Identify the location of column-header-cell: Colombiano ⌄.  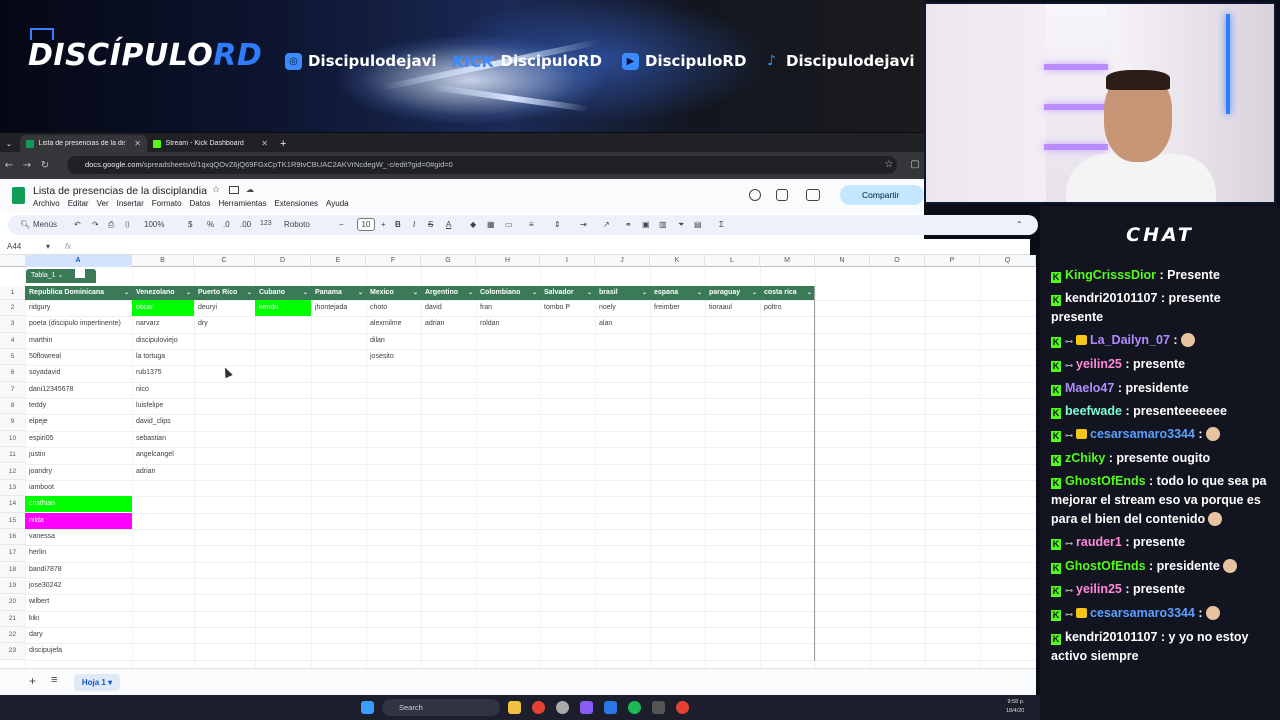
(508, 293).